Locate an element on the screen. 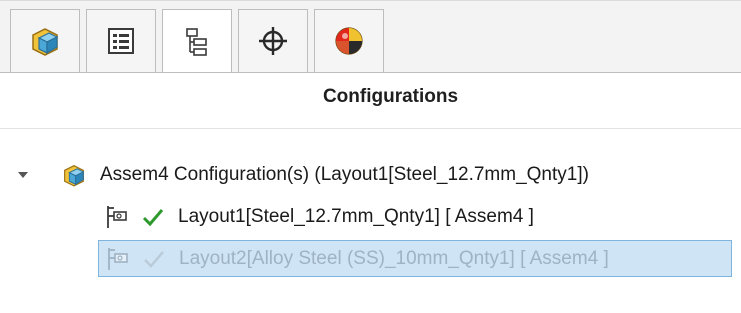  crosshair-icon is located at coordinates (273, 41).